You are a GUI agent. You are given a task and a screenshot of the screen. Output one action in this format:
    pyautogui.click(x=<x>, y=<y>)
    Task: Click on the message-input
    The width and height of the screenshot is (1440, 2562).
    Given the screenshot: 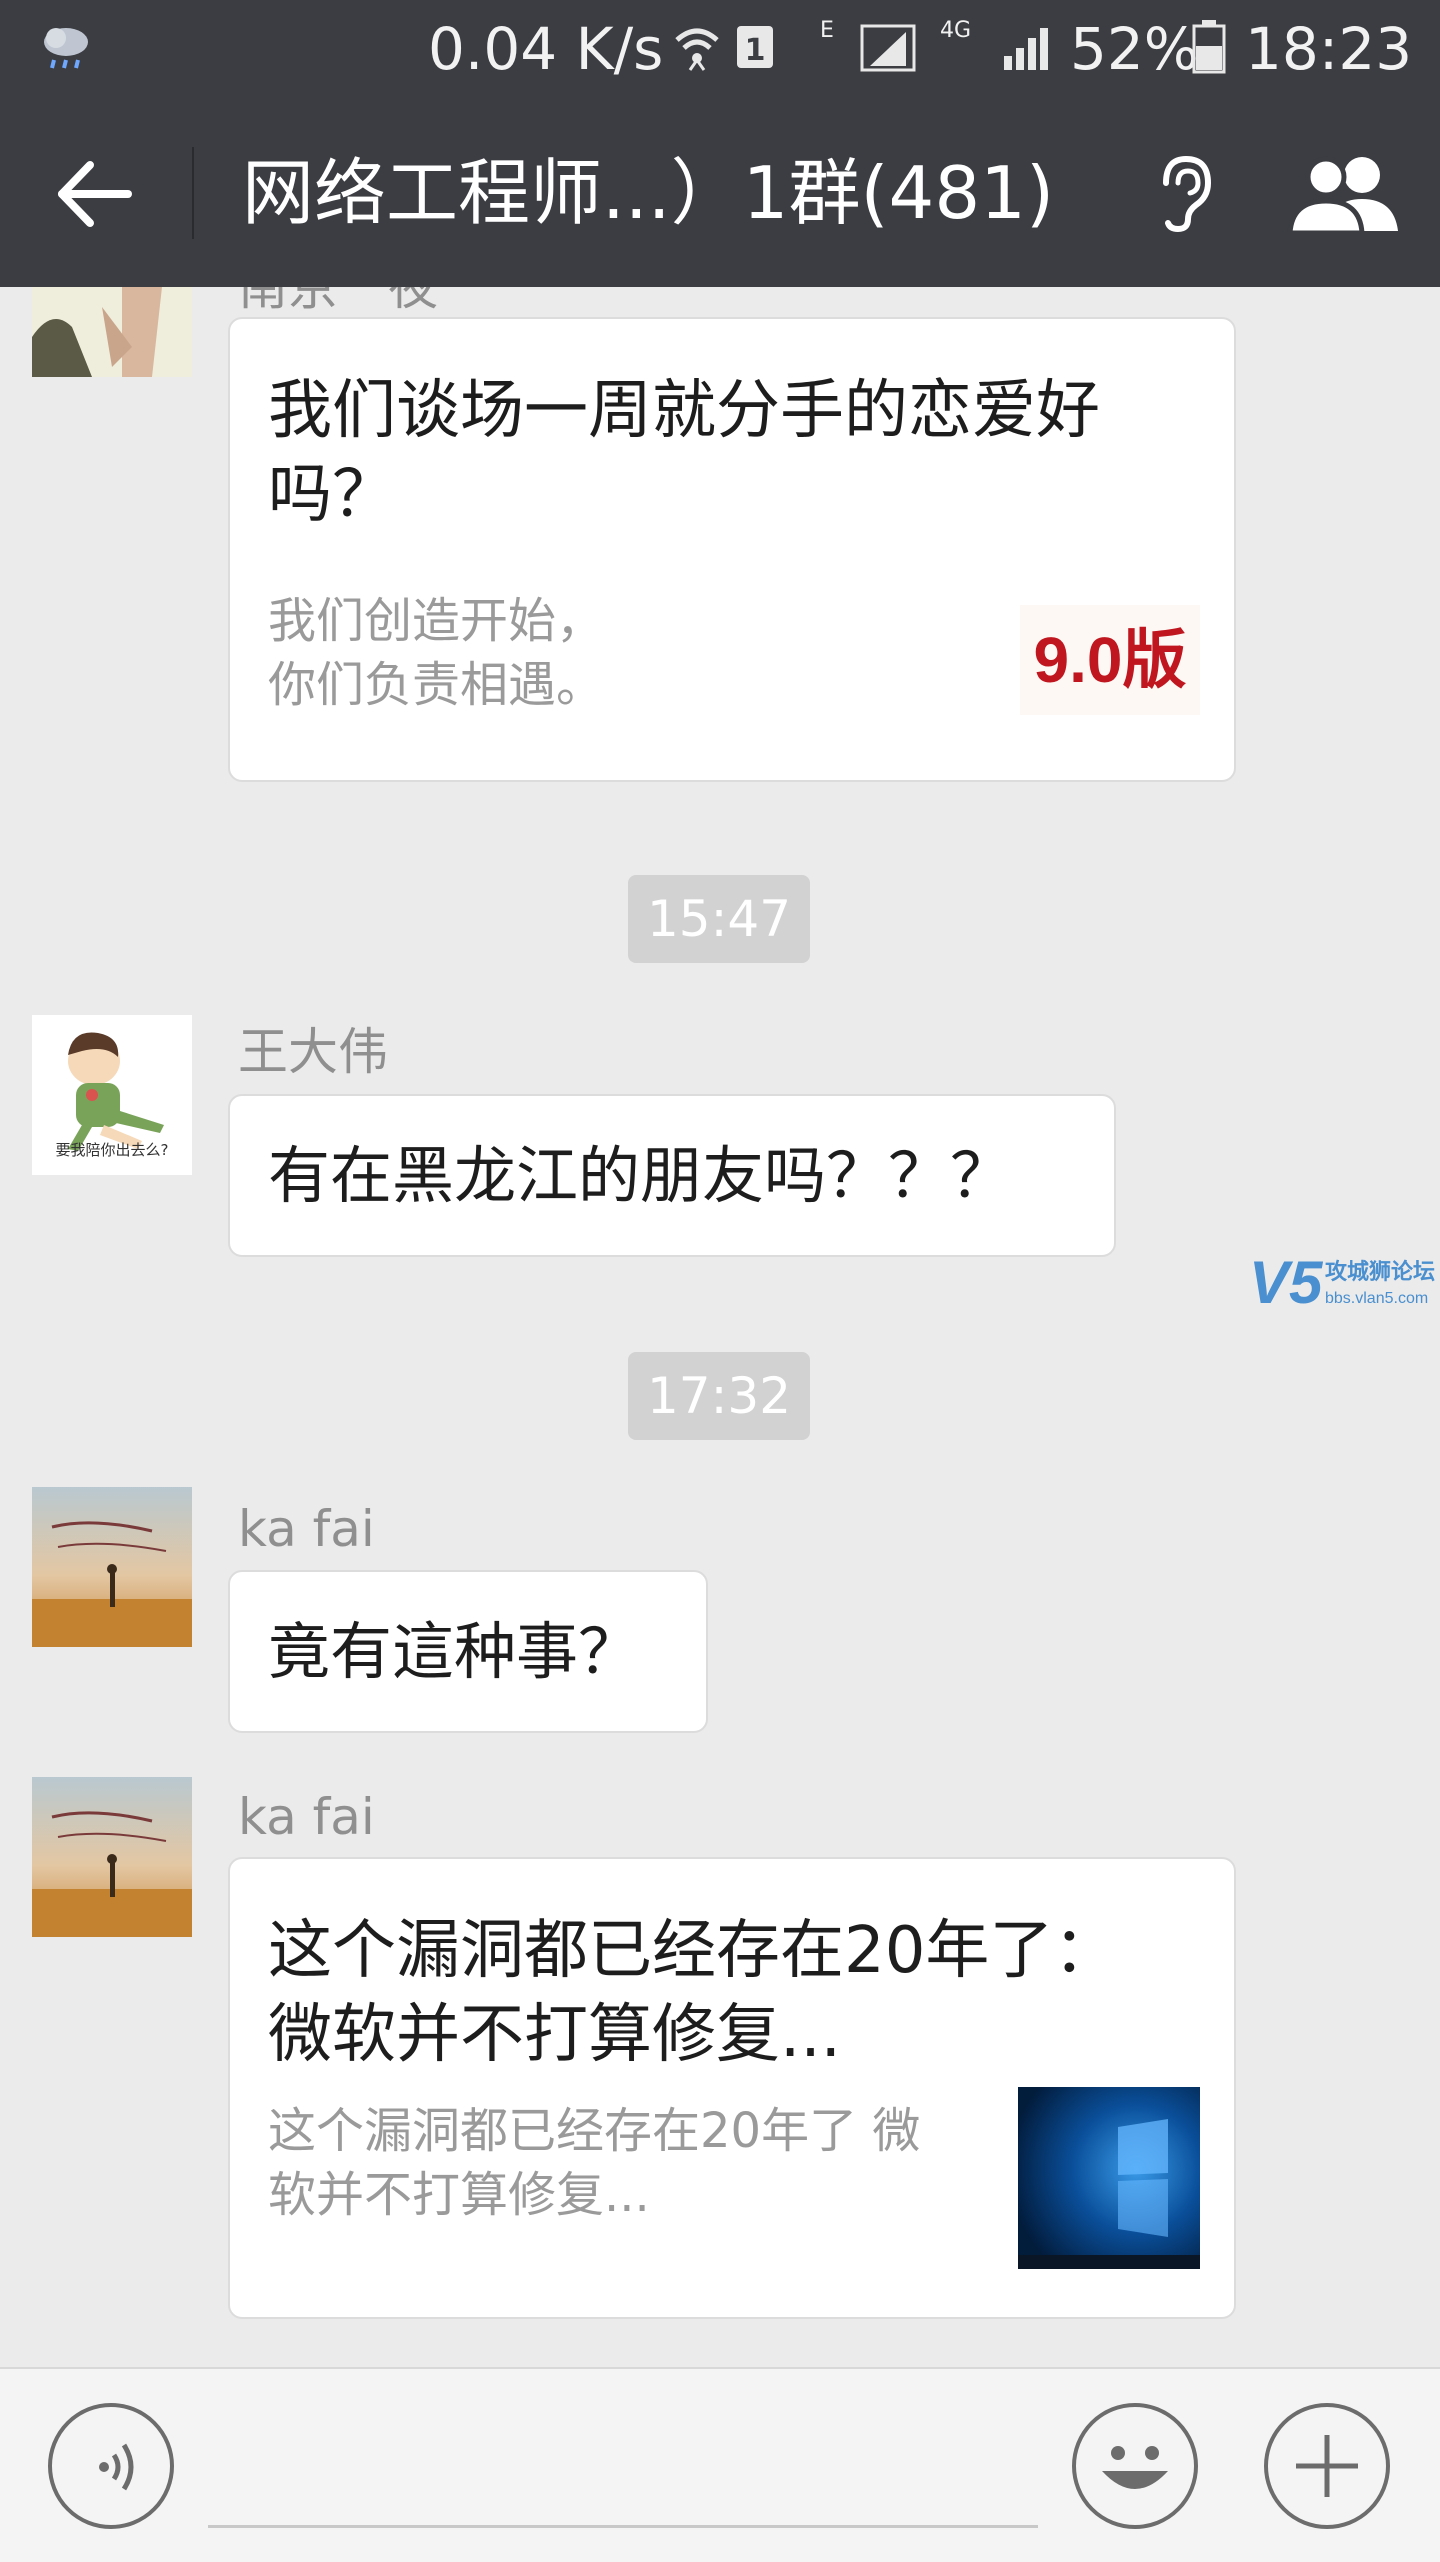 What is the action you would take?
    pyautogui.click(x=623, y=2468)
    